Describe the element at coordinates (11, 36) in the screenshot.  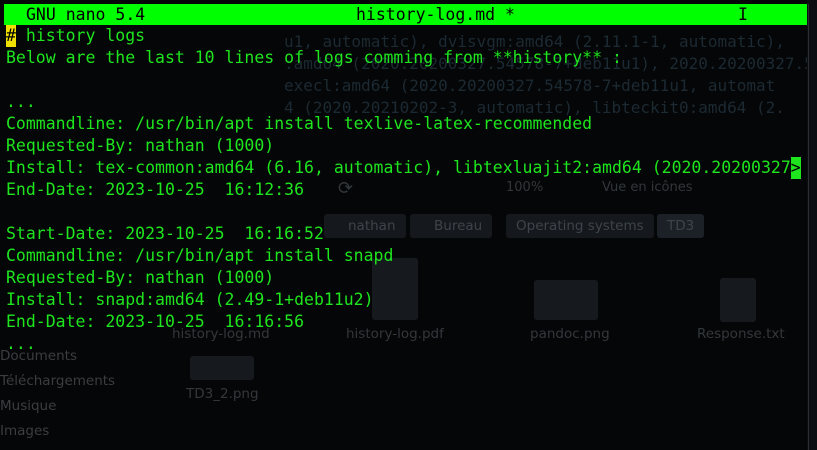
I see `text-cursor: #` at that location.